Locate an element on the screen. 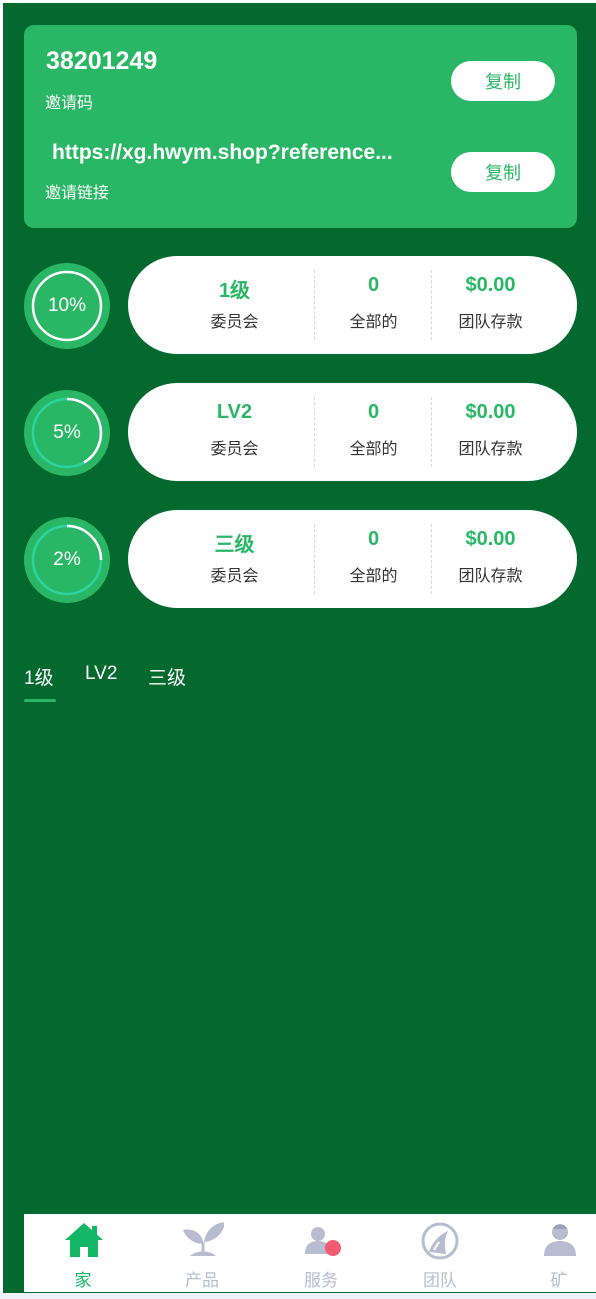 The height and width of the screenshot is (1299, 596). commission-percent: 10% is located at coordinates (67, 305).